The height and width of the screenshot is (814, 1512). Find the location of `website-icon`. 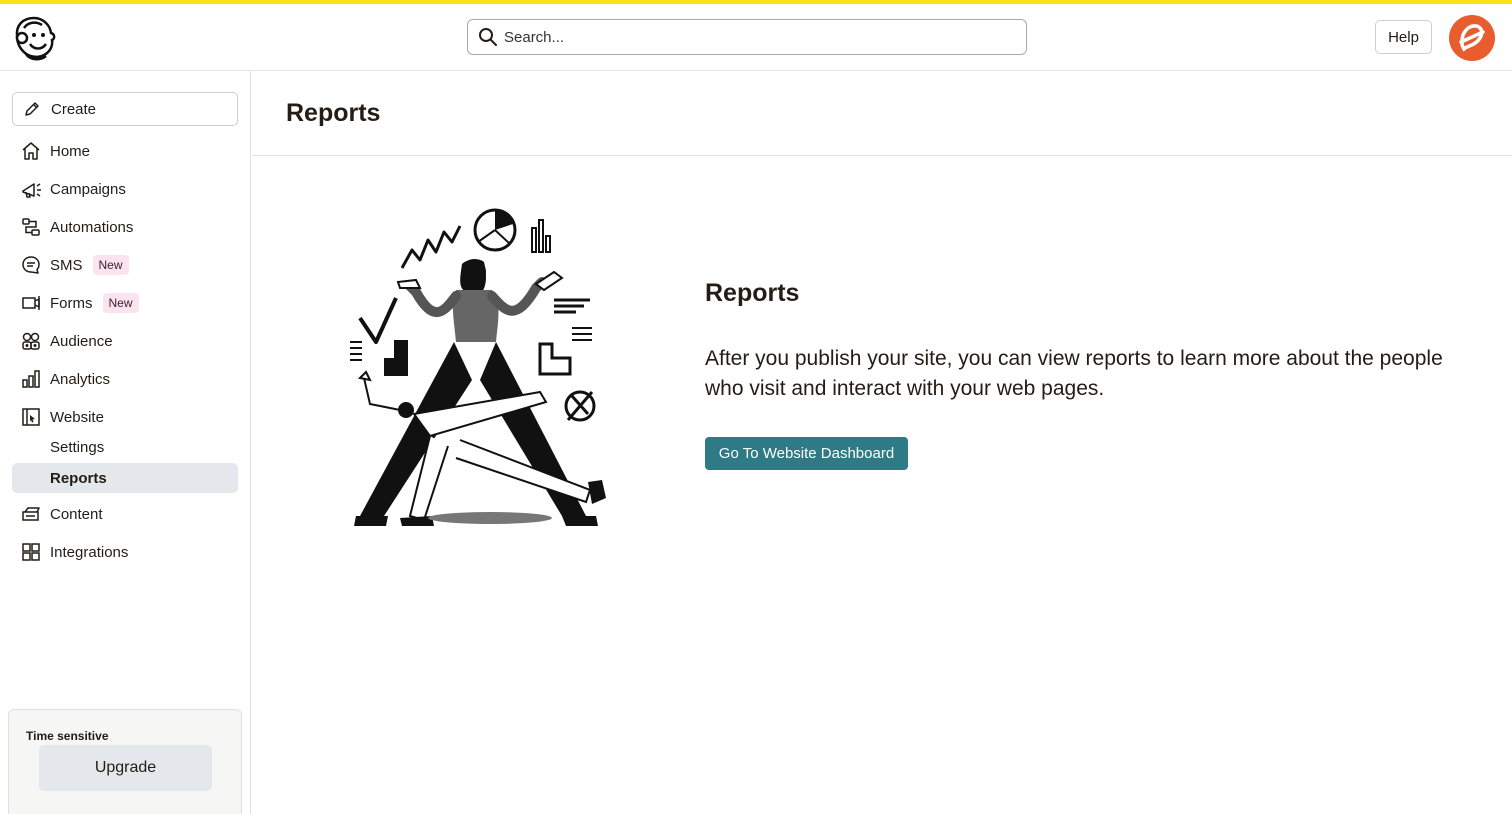

website-icon is located at coordinates (31, 417).